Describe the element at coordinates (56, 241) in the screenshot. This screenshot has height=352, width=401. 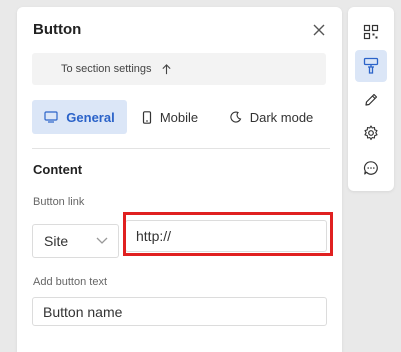
I see `link-type-value: Site` at that location.